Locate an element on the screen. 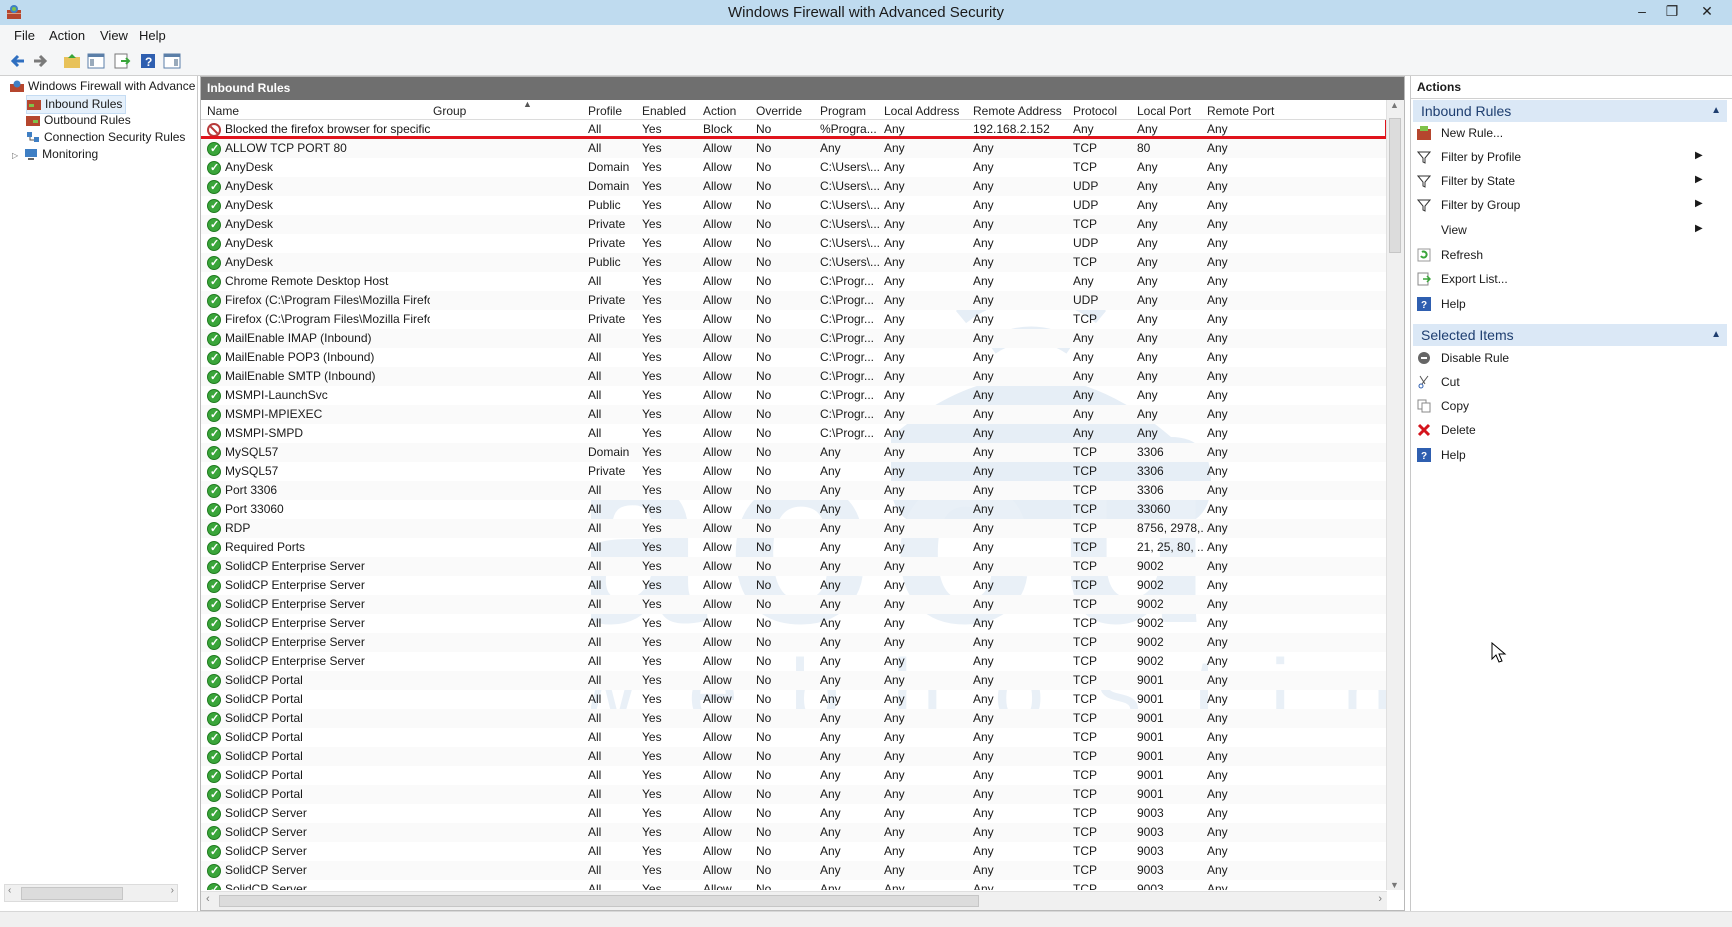  expand-arrow-icon: ▷ is located at coordinates (15, 155).